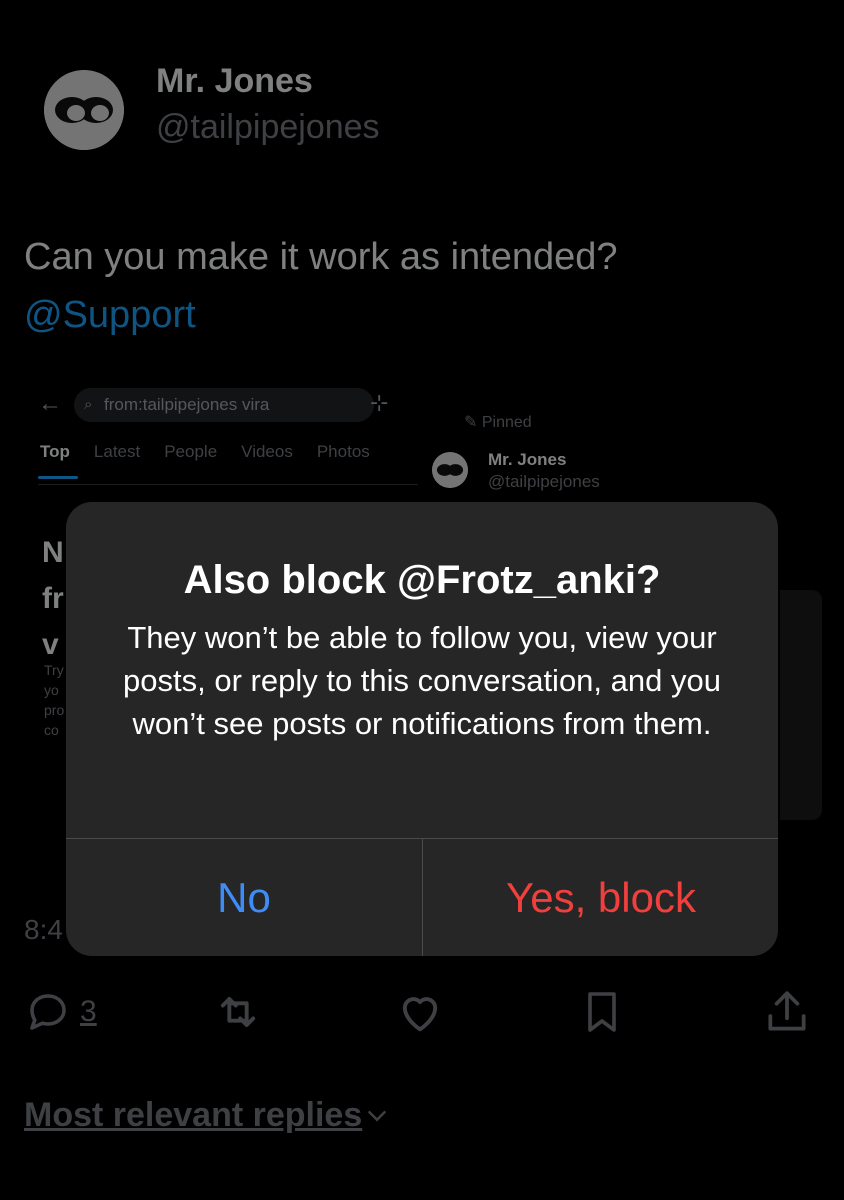  I want to click on pinned-label: ✎ Pinned, so click(498, 422).